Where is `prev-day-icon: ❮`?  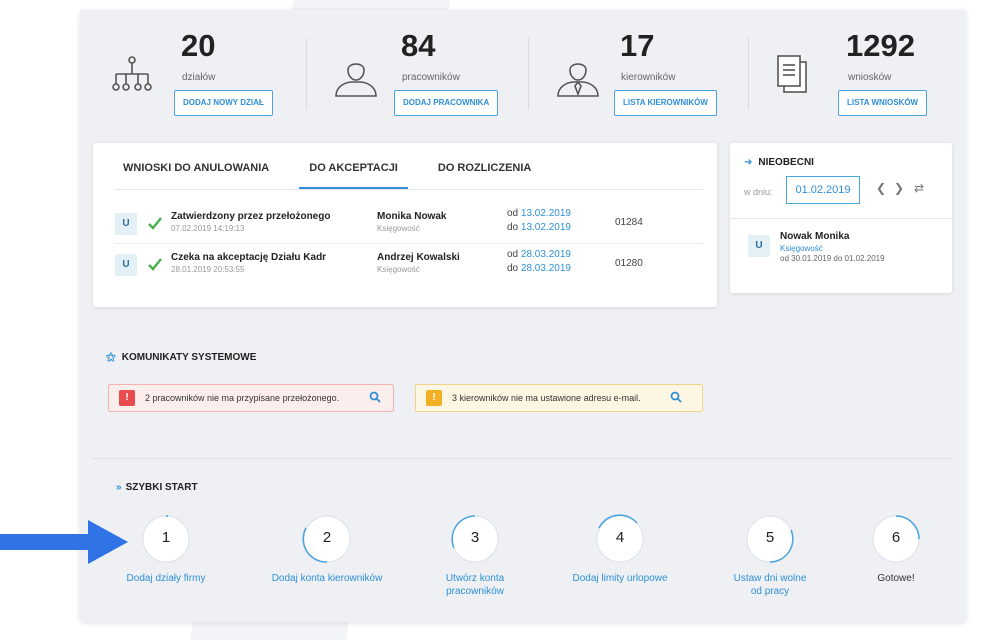 prev-day-icon: ❮ is located at coordinates (881, 188).